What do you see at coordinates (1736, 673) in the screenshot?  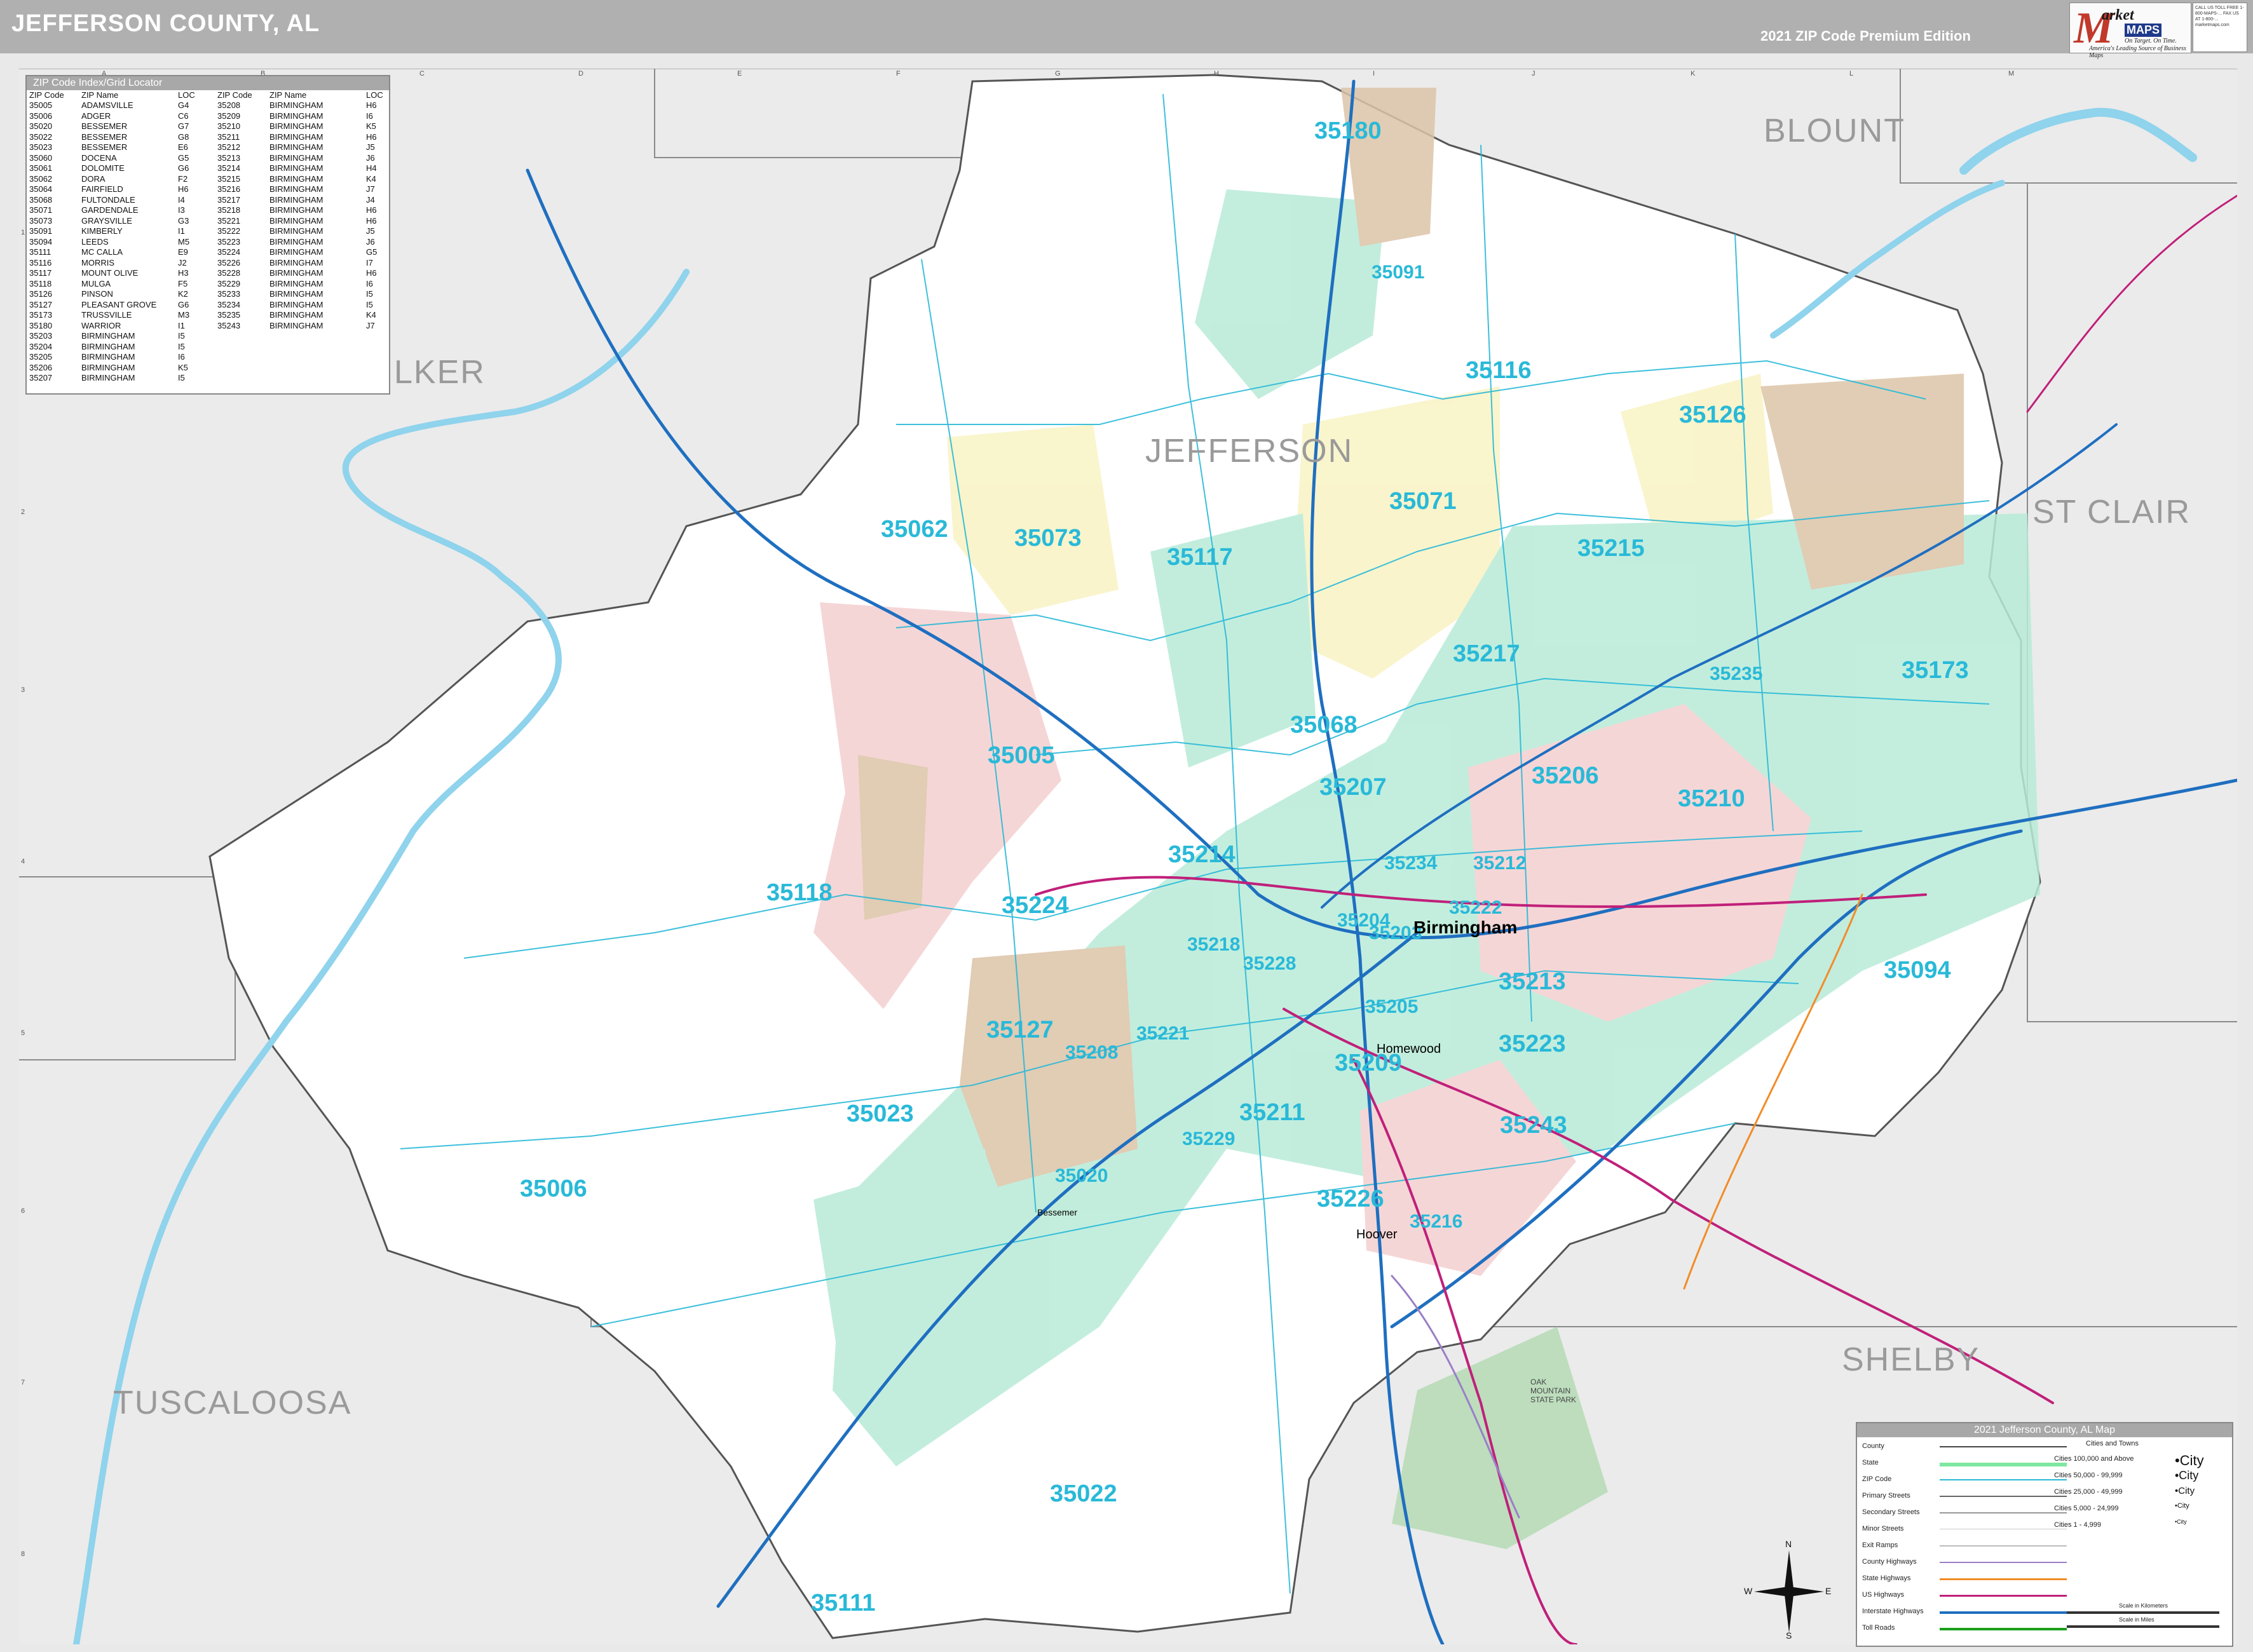 I see `zip-35235: 35235` at bounding box center [1736, 673].